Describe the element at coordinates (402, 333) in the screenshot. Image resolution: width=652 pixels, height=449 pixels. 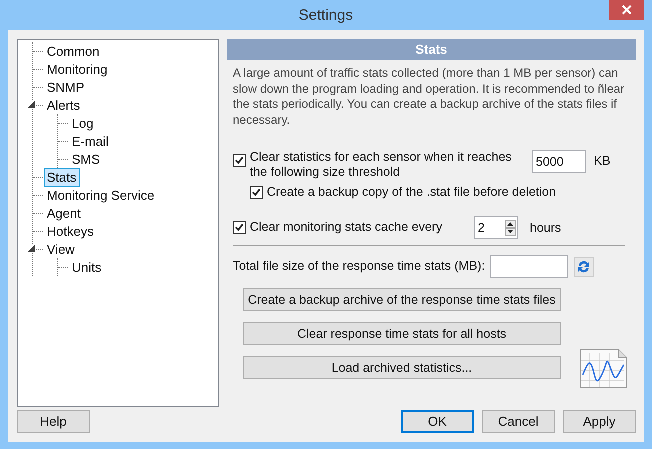
I see `action-button: Clear response time stats for all hosts` at that location.